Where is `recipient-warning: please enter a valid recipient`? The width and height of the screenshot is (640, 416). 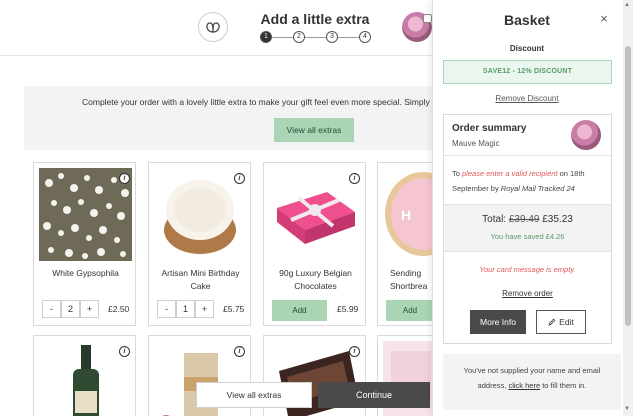 recipient-warning: please enter a valid recipient is located at coordinates (509, 173).